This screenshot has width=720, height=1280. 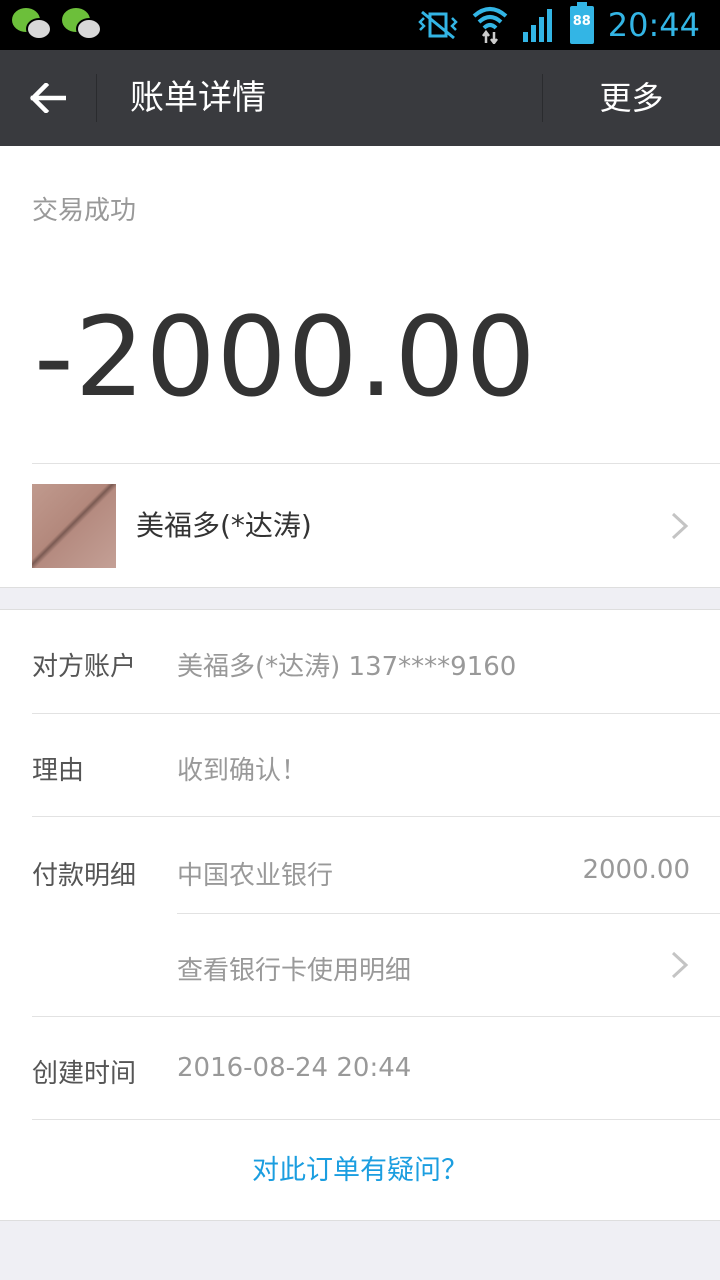 What do you see at coordinates (84, 876) in the screenshot?
I see `payment-label: 付款明细` at bounding box center [84, 876].